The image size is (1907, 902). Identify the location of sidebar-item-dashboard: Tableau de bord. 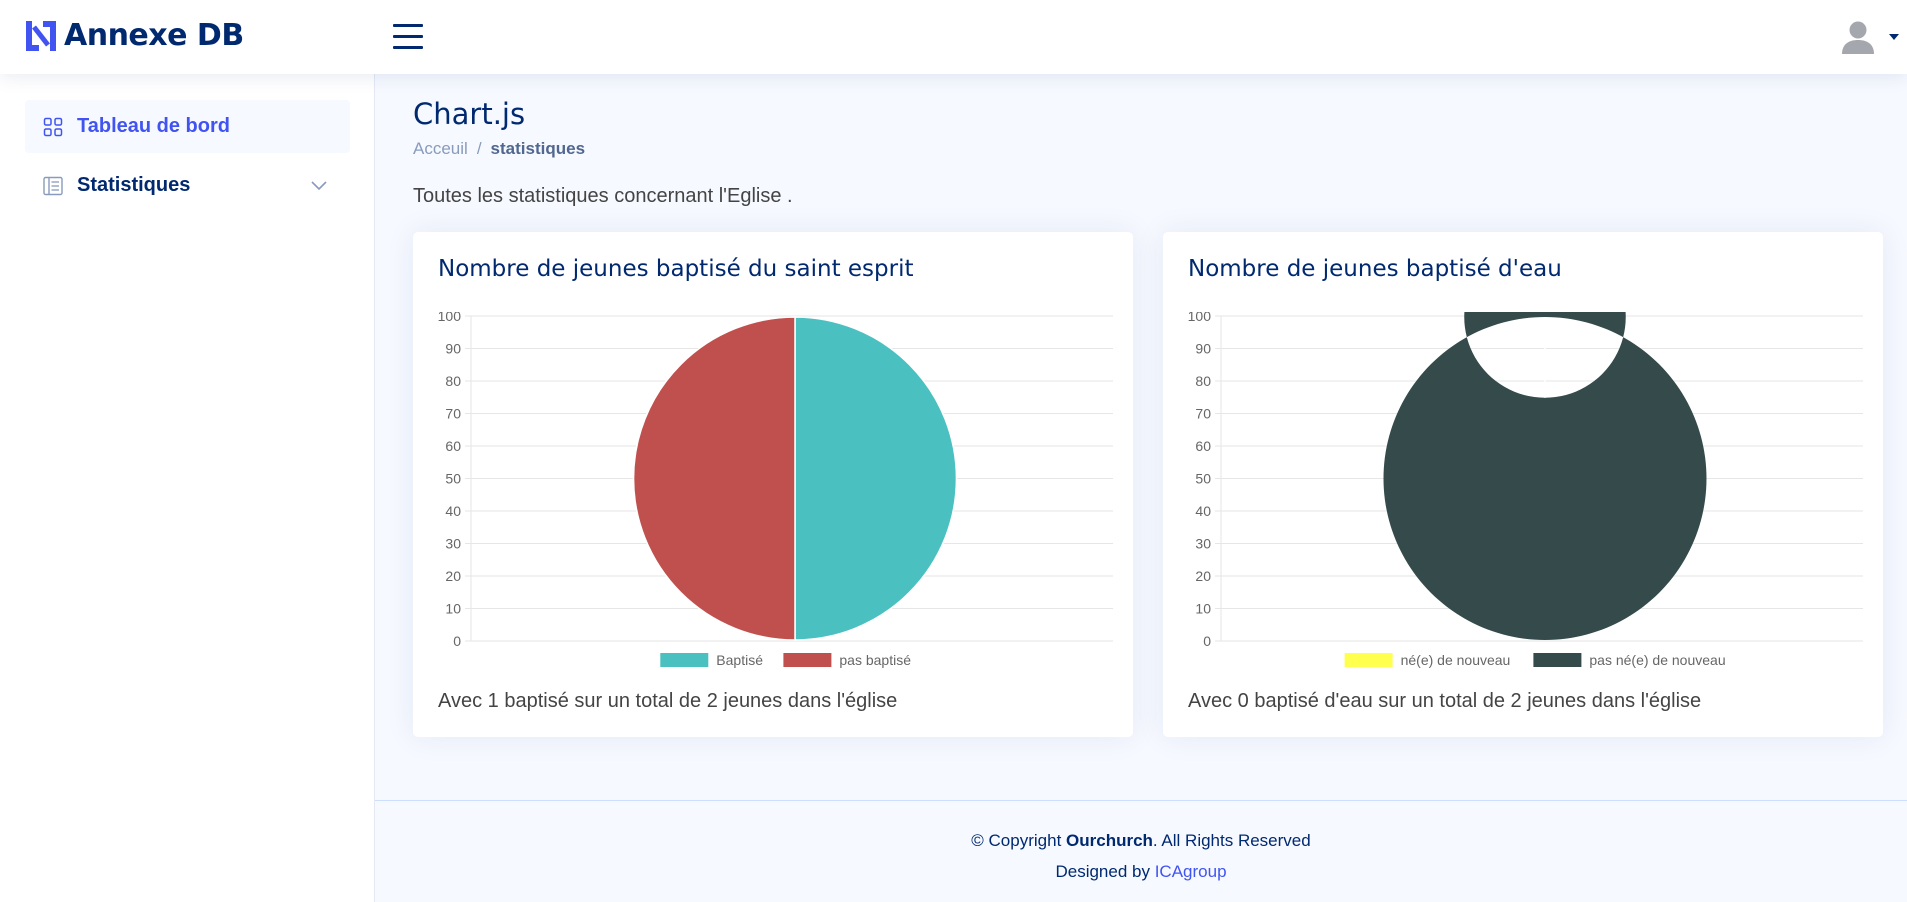
(187, 126).